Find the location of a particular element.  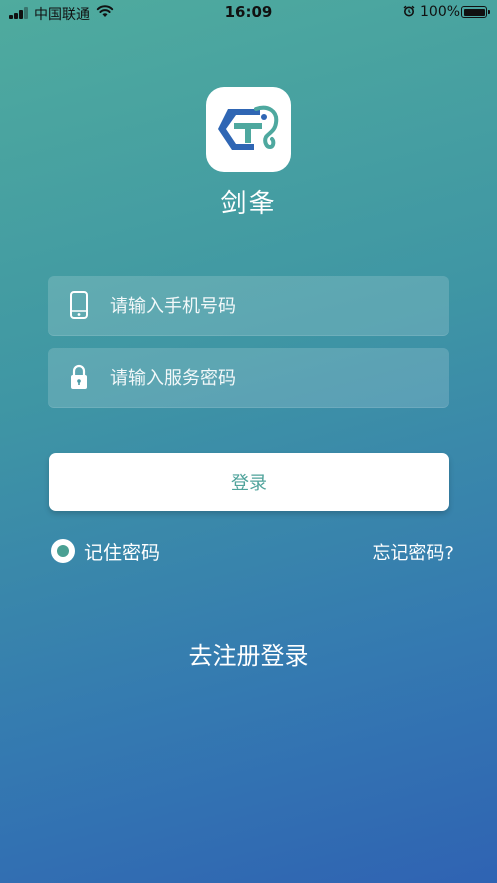

password-field is located at coordinates (248, 378).